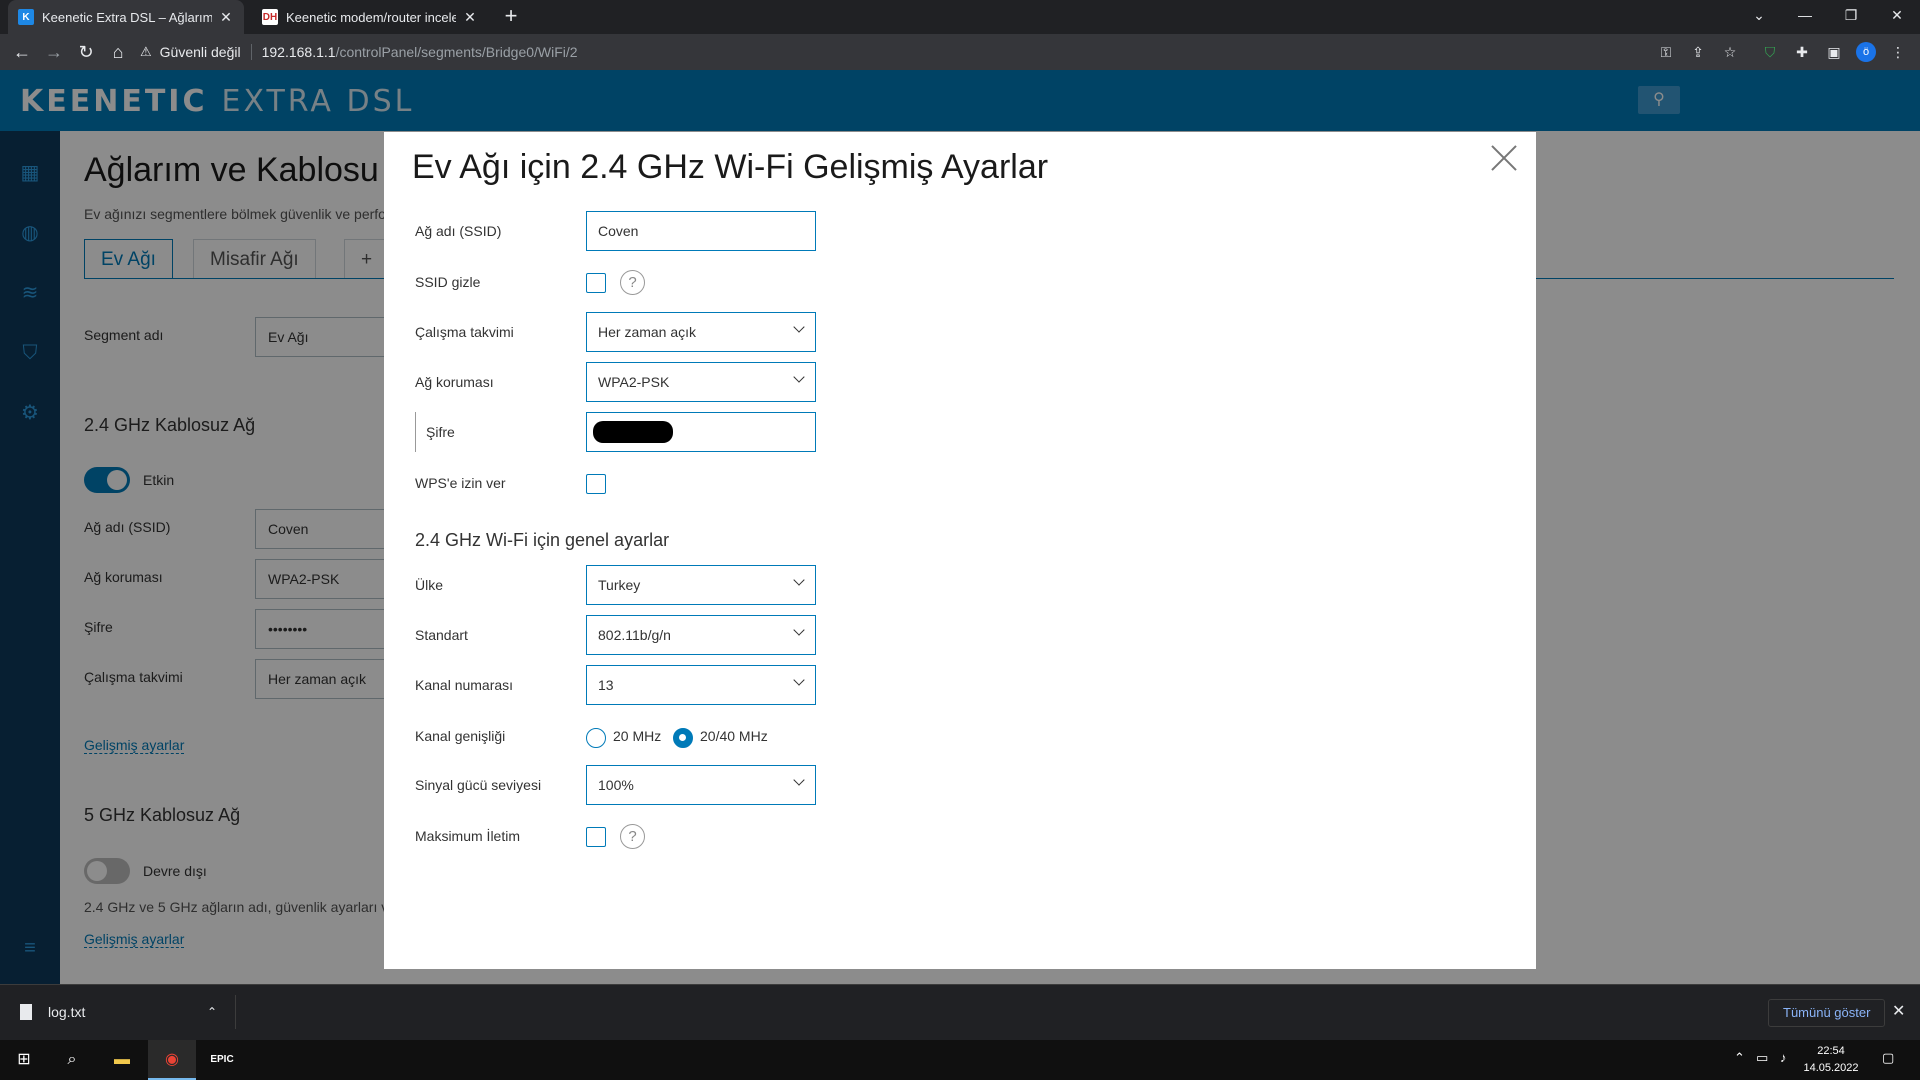  What do you see at coordinates (440, 432) in the screenshot?
I see `password-label: Şifre` at bounding box center [440, 432].